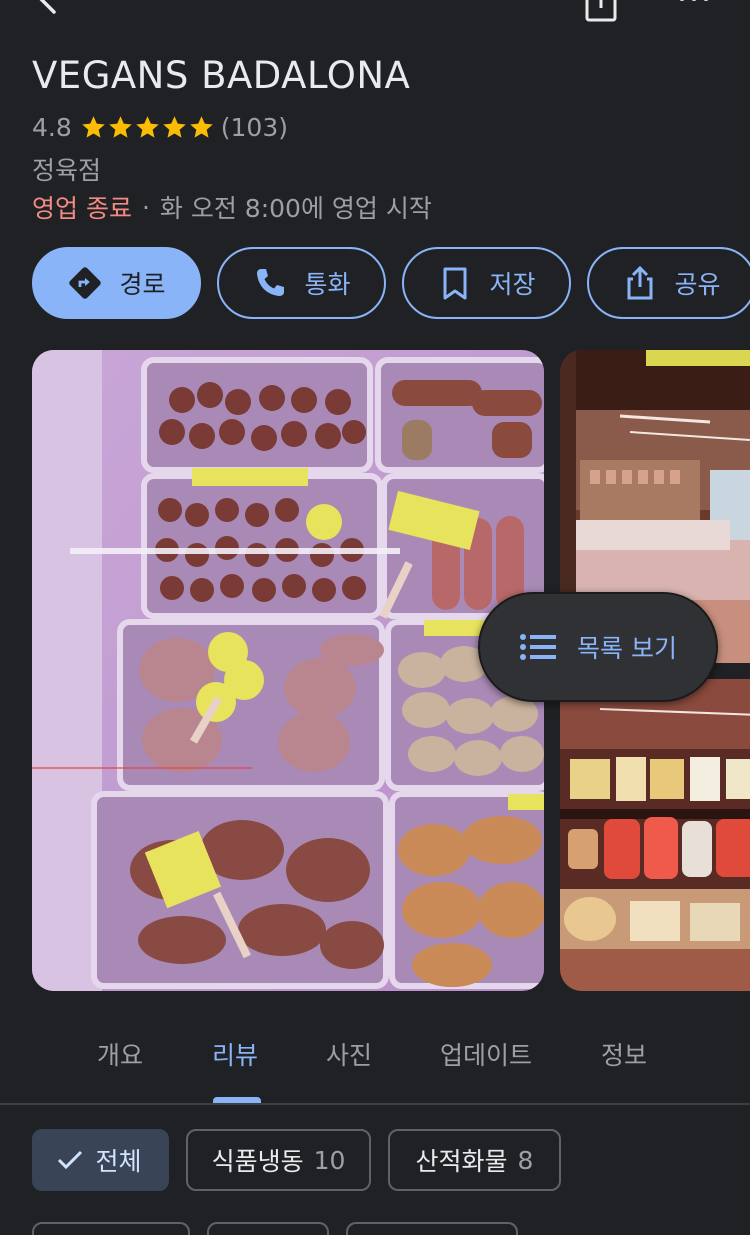 The width and height of the screenshot is (750, 1235). Describe the element at coordinates (694, 3) in the screenshot. I see `more-icon` at that location.